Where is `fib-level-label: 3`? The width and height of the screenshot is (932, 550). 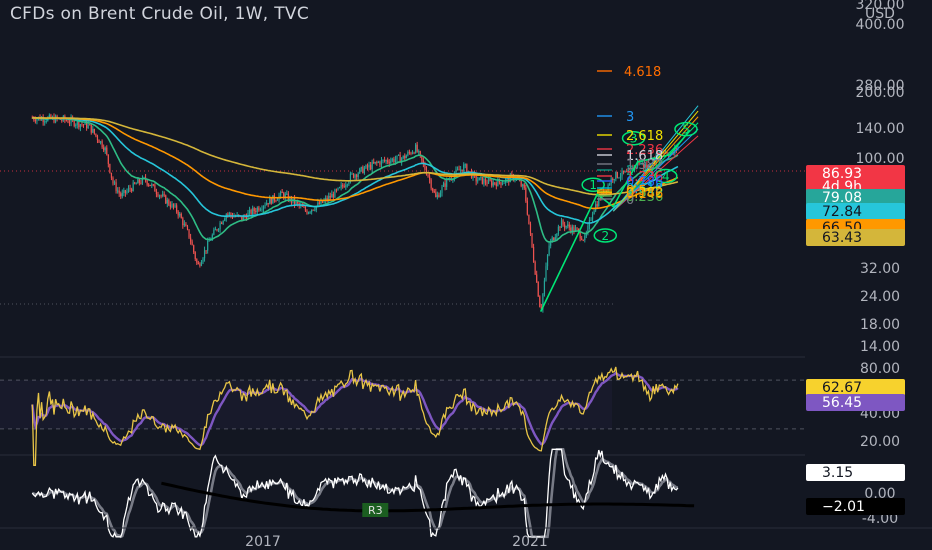 fib-level-label: 3 is located at coordinates (630, 117).